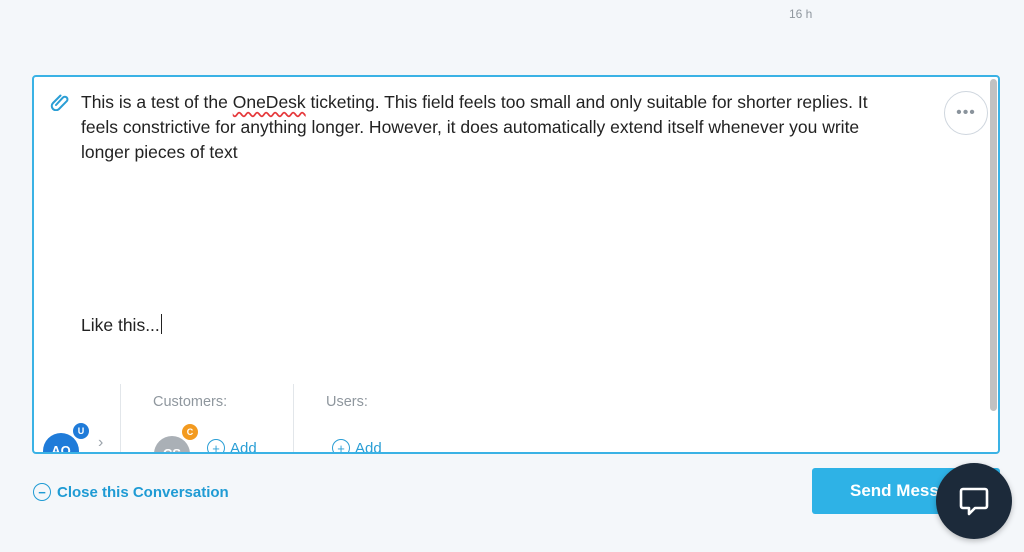  Describe the element at coordinates (161, 324) in the screenshot. I see `text-cursor` at that location.